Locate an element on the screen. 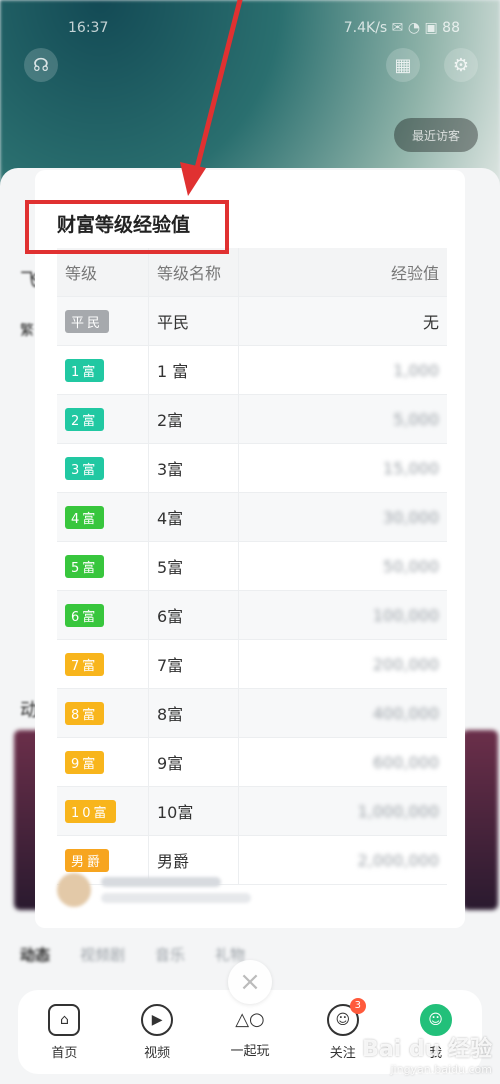 The width and height of the screenshot is (500, 1084). follow-badge: 3 is located at coordinates (357, 1005).